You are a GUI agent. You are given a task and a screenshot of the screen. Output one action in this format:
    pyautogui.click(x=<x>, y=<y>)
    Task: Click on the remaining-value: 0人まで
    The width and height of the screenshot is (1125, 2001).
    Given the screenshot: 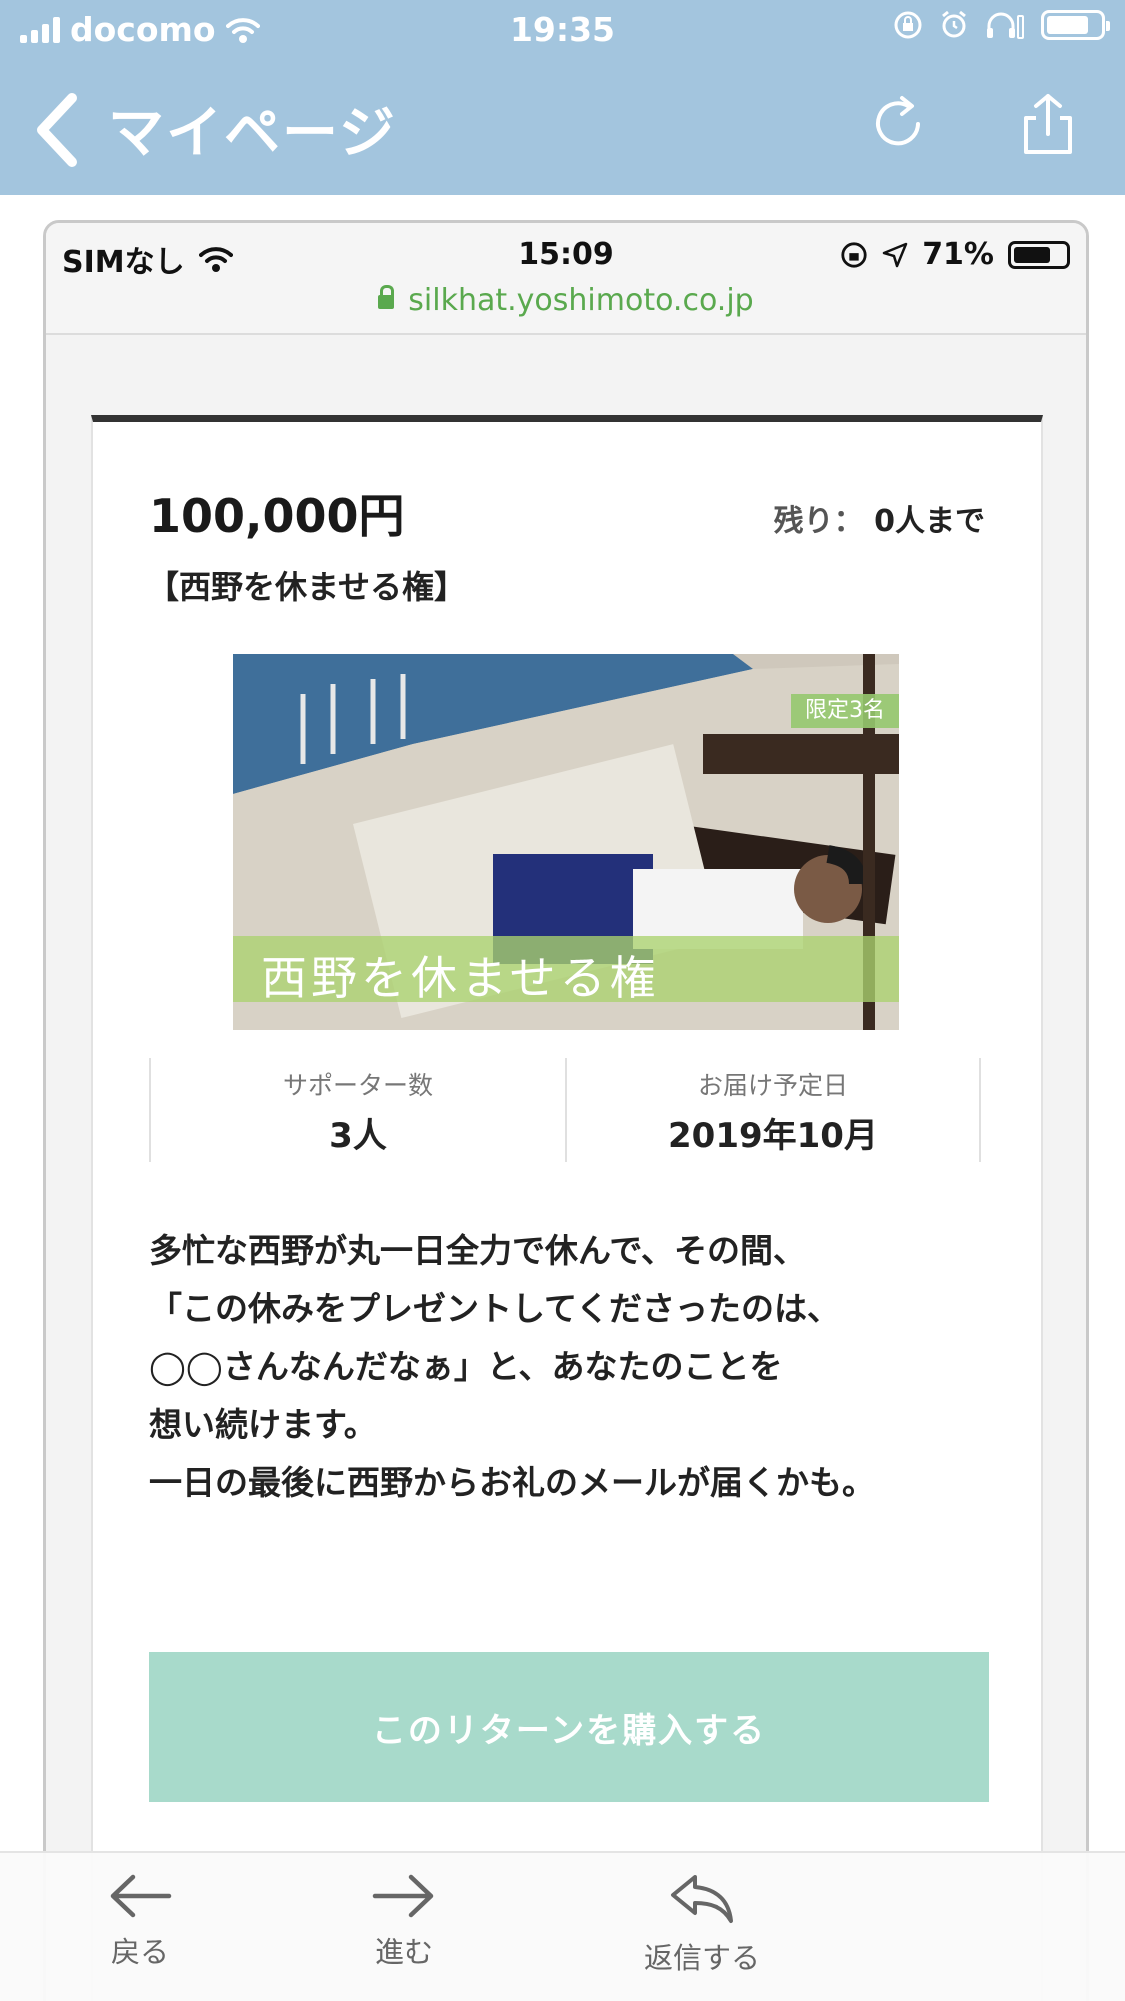 What is the action you would take?
    pyautogui.click(x=929, y=521)
    